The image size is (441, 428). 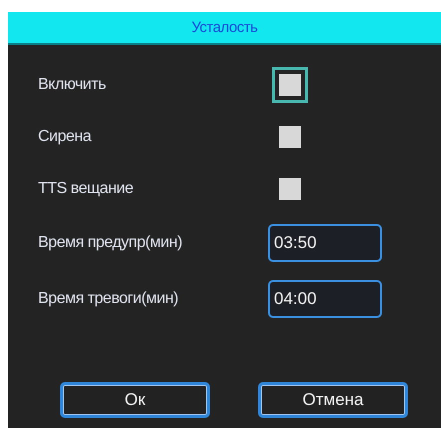 I want to click on cancel-button: Отмена, so click(x=333, y=400).